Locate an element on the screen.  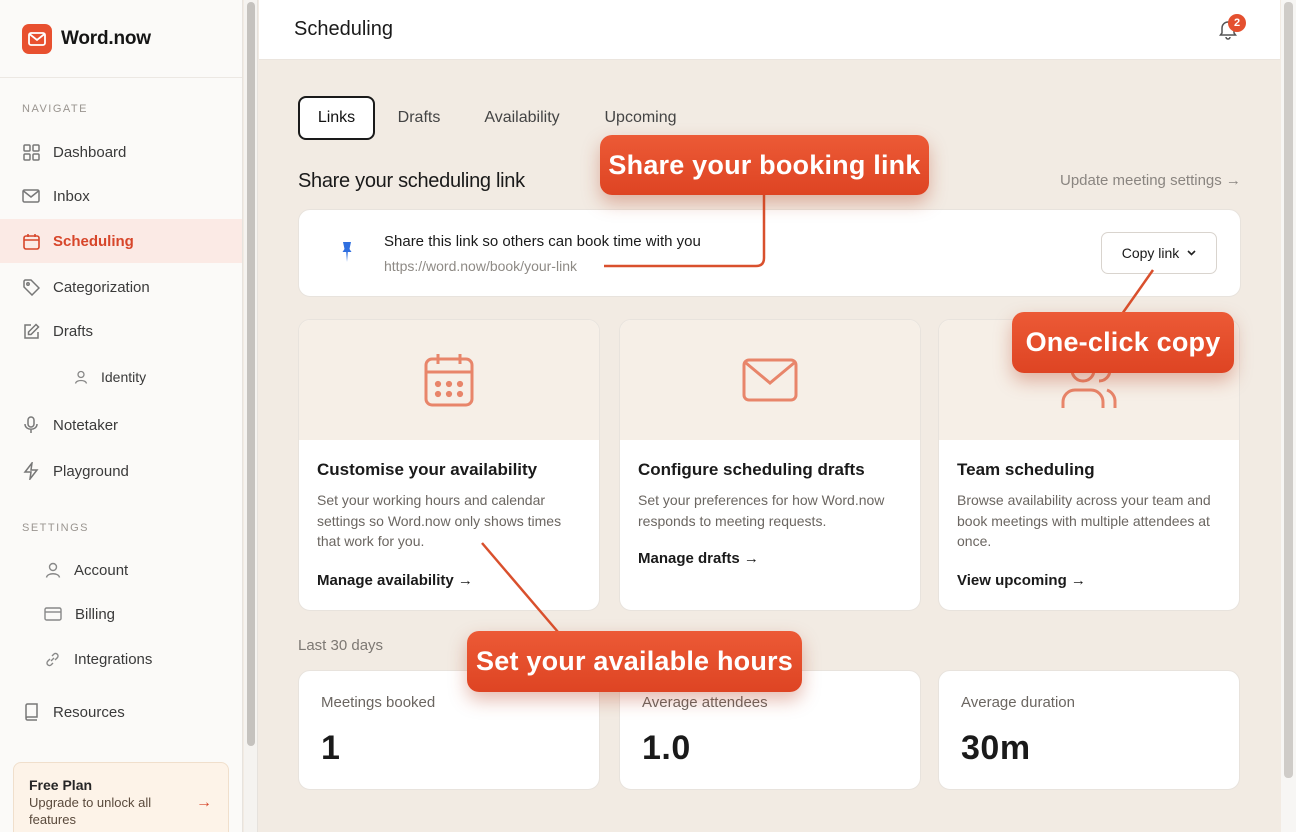
brand-name: Word.now is located at coordinates (106, 38).